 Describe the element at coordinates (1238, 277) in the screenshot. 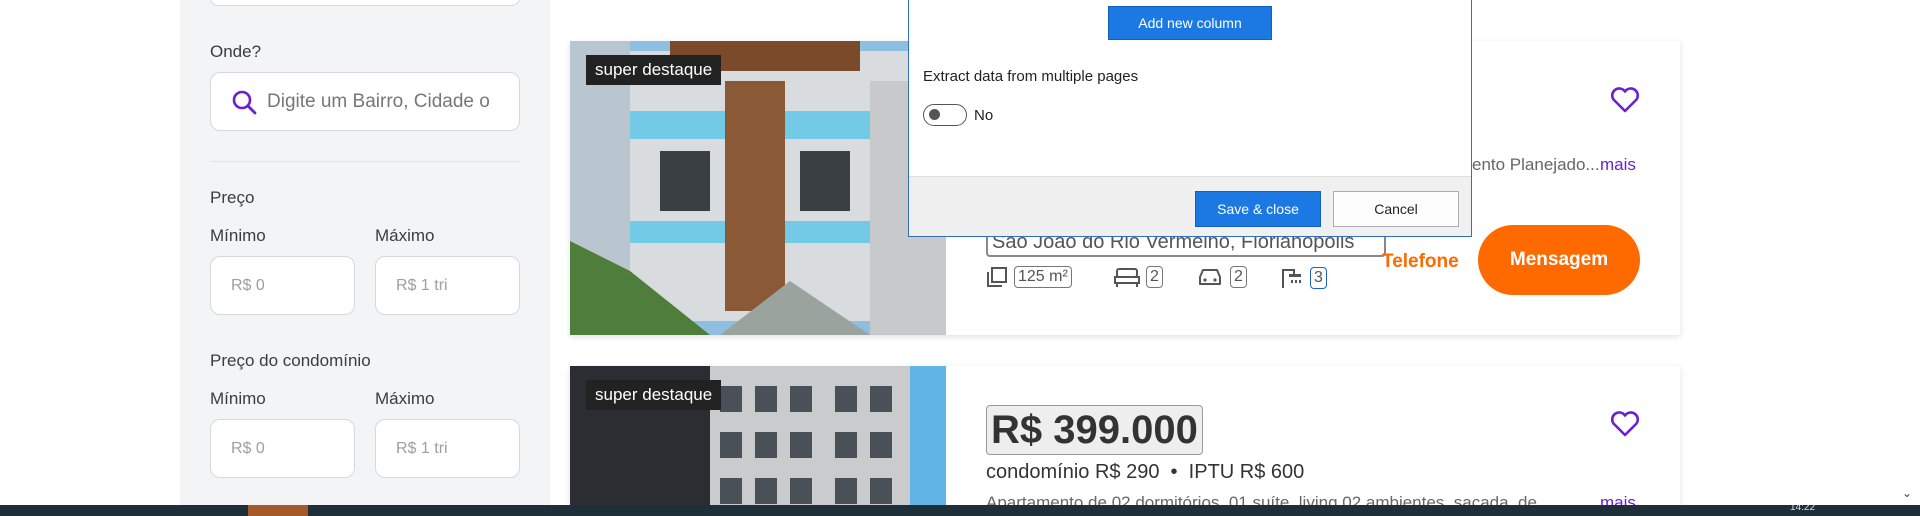

I see `parking-value: 2` at that location.